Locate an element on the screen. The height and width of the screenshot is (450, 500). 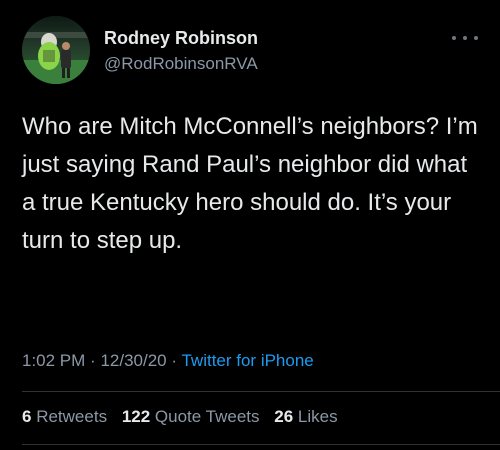
avatar-image is located at coordinates (56, 50).